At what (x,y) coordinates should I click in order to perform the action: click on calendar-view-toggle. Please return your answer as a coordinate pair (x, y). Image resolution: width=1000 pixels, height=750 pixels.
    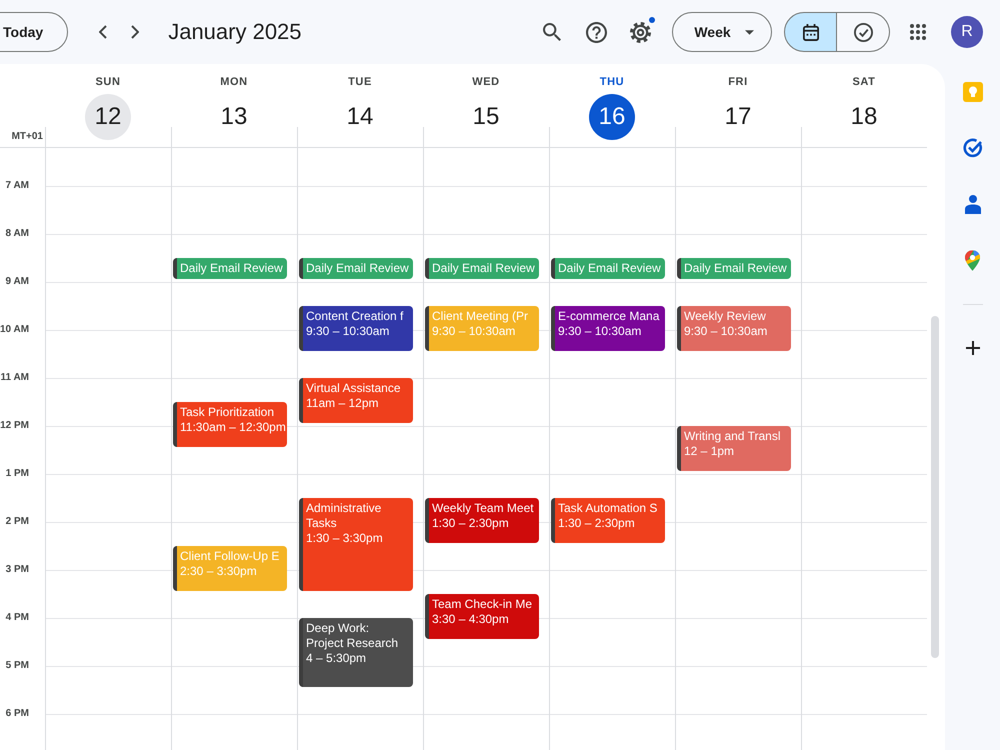
    Looking at the image, I should click on (810, 32).